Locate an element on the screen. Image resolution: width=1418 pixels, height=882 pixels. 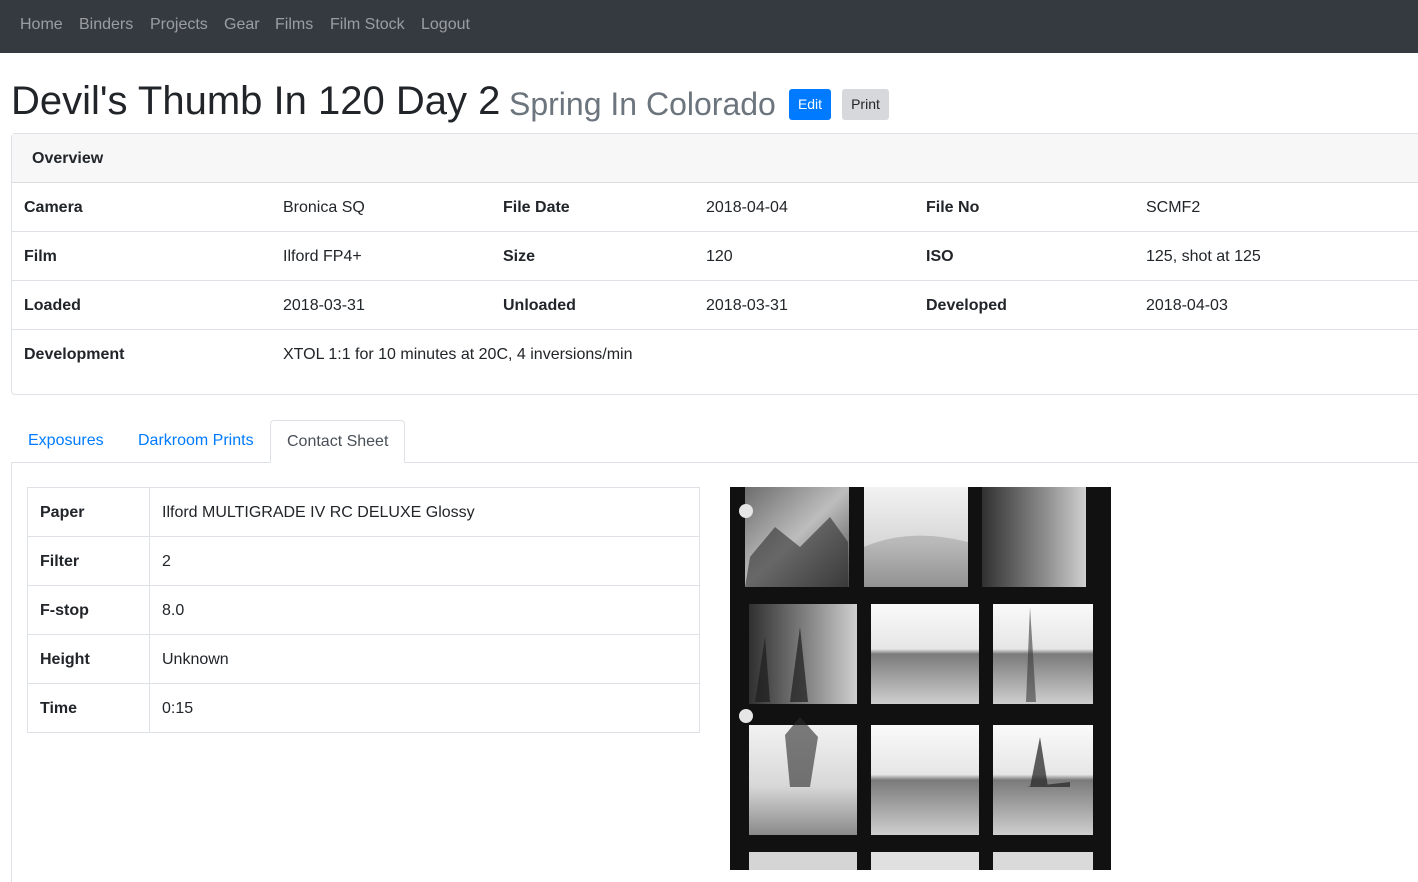
table-row-label: Filter is located at coordinates (60, 561).